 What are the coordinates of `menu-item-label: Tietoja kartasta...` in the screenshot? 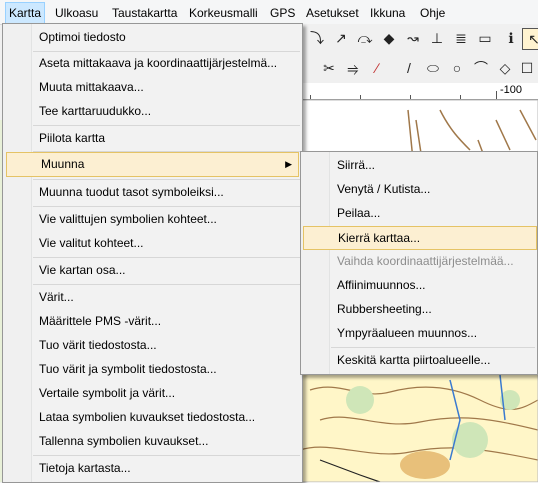 It's located at (85, 468).